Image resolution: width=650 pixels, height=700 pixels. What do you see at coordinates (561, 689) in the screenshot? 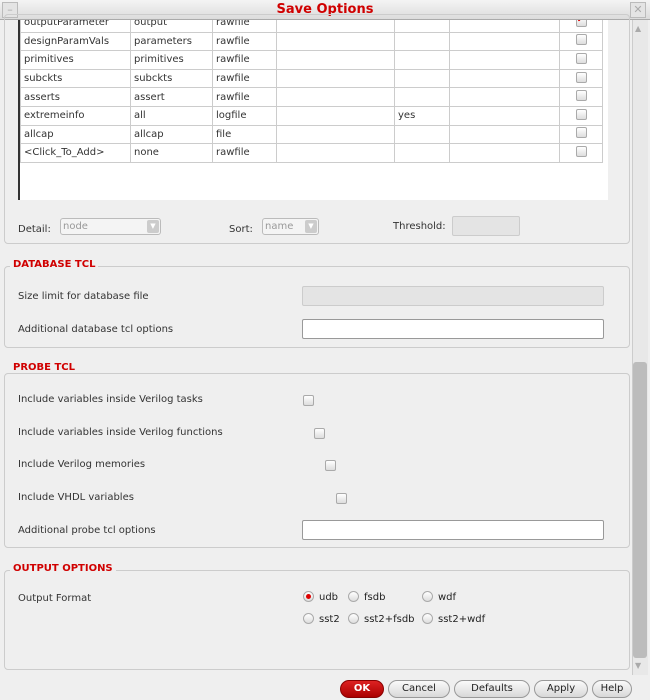
I see `apply-button: Apply` at bounding box center [561, 689].